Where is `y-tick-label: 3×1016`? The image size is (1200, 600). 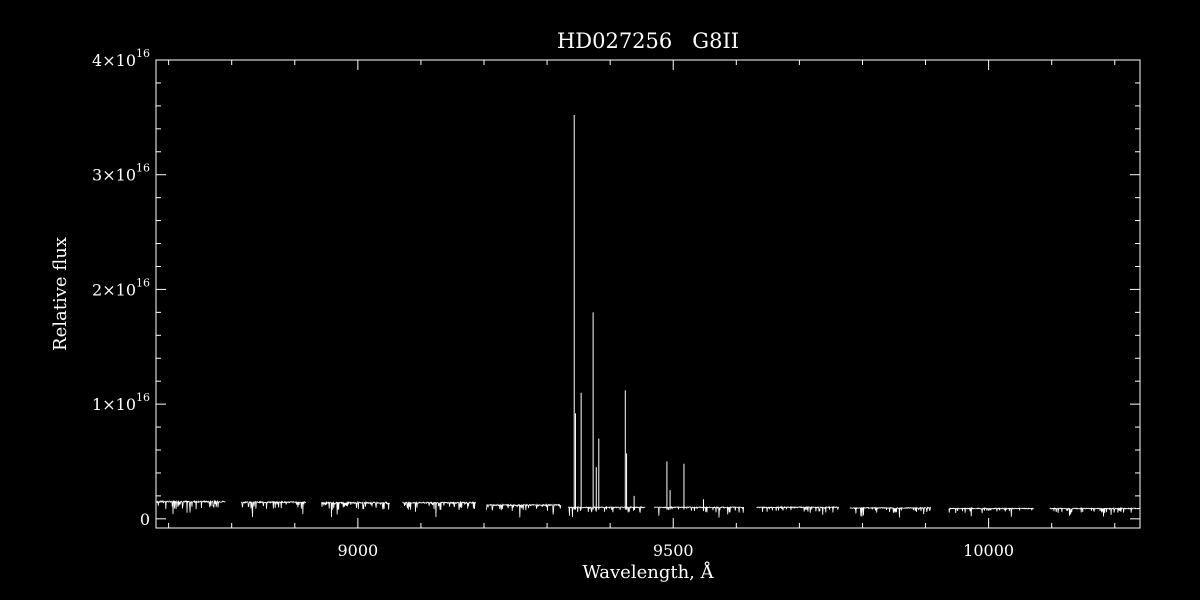
y-tick-label: 3×1016 is located at coordinates (121, 173).